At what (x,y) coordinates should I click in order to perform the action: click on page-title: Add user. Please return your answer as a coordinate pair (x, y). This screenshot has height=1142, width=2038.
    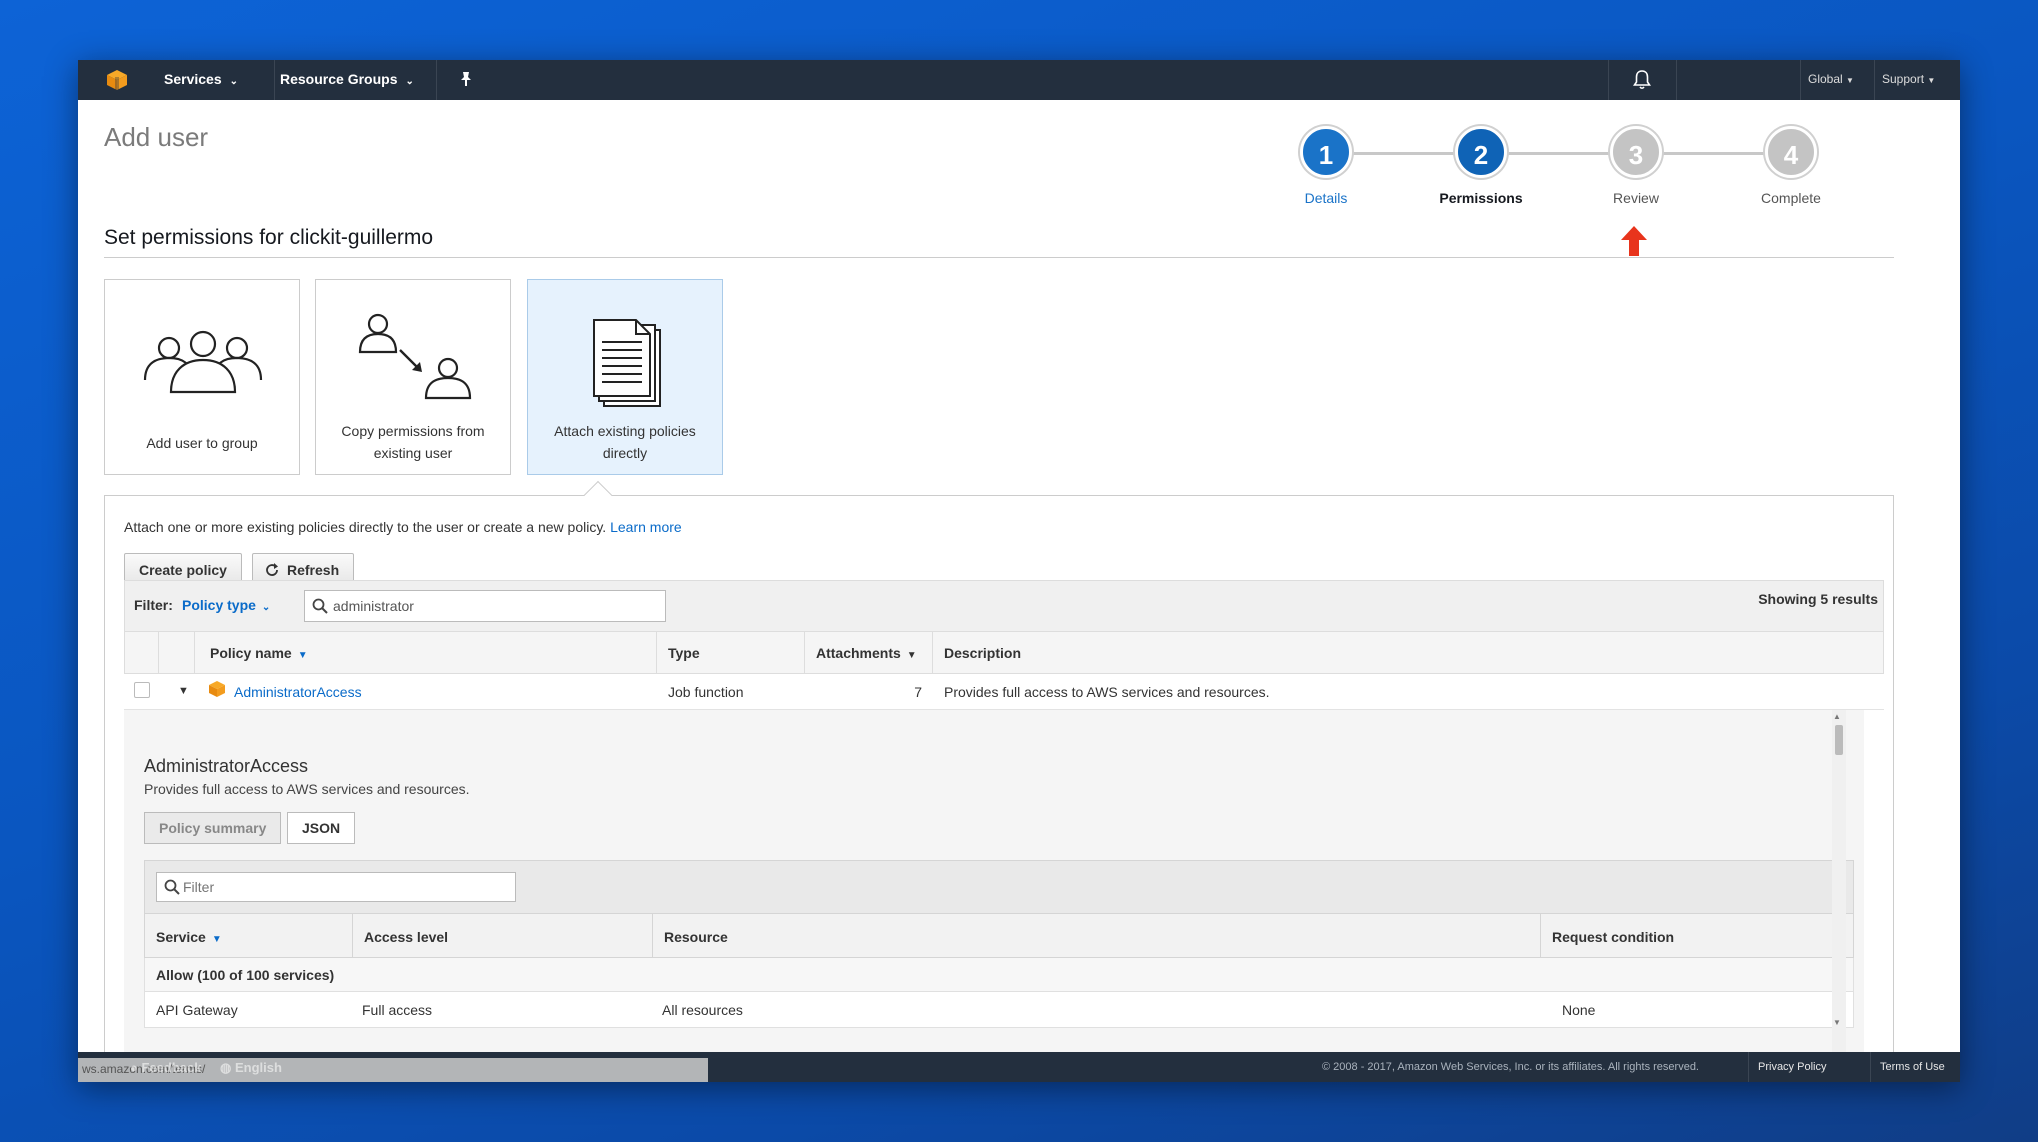
    Looking at the image, I should click on (156, 137).